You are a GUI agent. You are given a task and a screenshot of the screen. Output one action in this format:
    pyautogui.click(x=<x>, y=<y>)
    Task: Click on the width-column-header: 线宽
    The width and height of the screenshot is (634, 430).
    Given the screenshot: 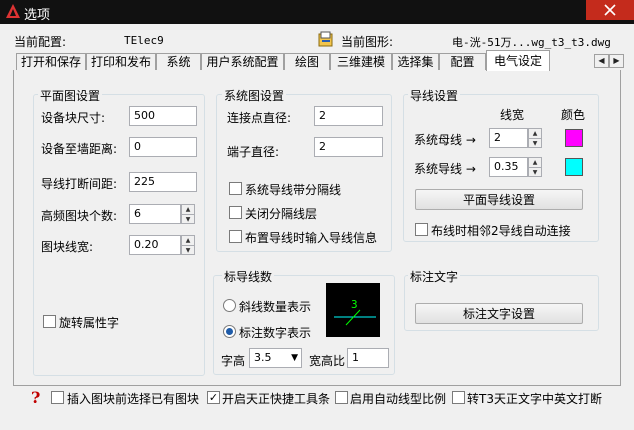 What is the action you would take?
    pyautogui.click(x=512, y=115)
    